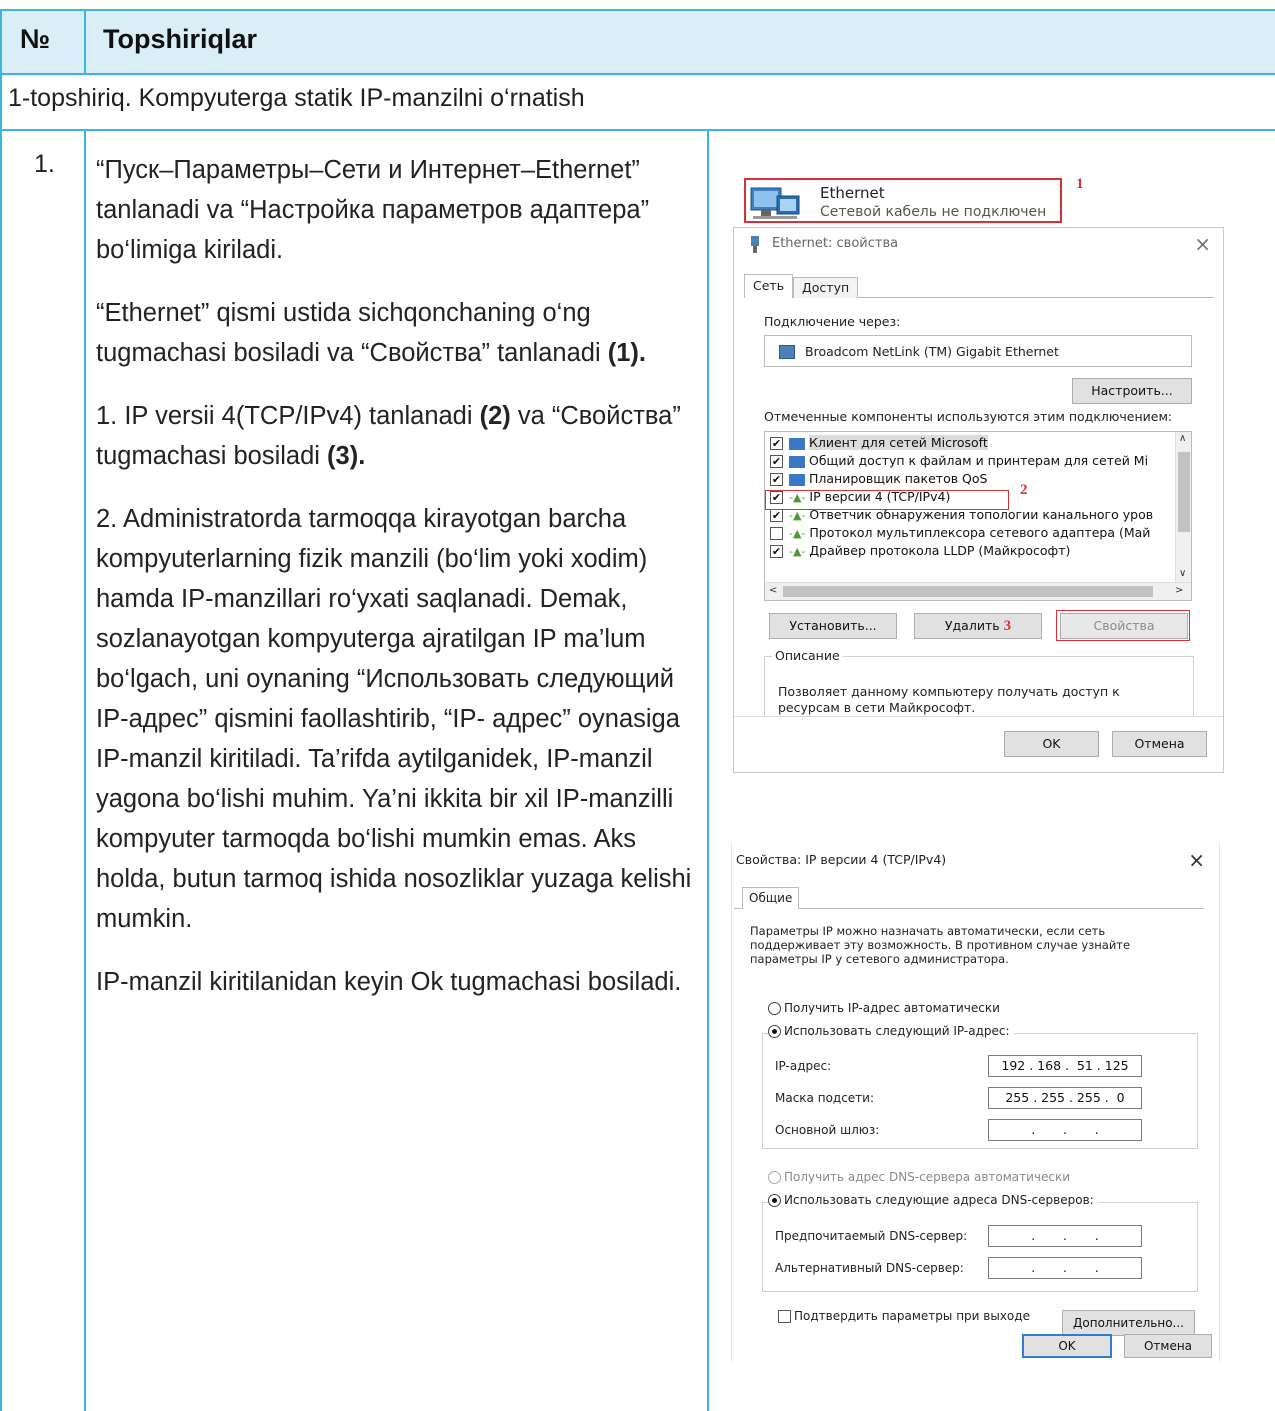 This screenshot has height=1411, width=1275. I want to click on frame-task-bottom, so click(637, 130).